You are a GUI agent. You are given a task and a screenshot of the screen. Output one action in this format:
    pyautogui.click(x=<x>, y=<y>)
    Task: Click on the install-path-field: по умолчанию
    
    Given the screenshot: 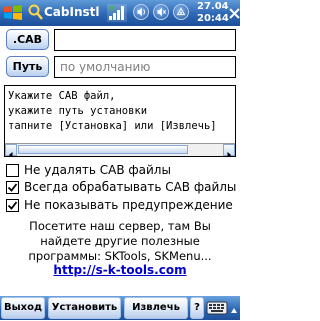 What is the action you would take?
    pyautogui.click(x=145, y=67)
    